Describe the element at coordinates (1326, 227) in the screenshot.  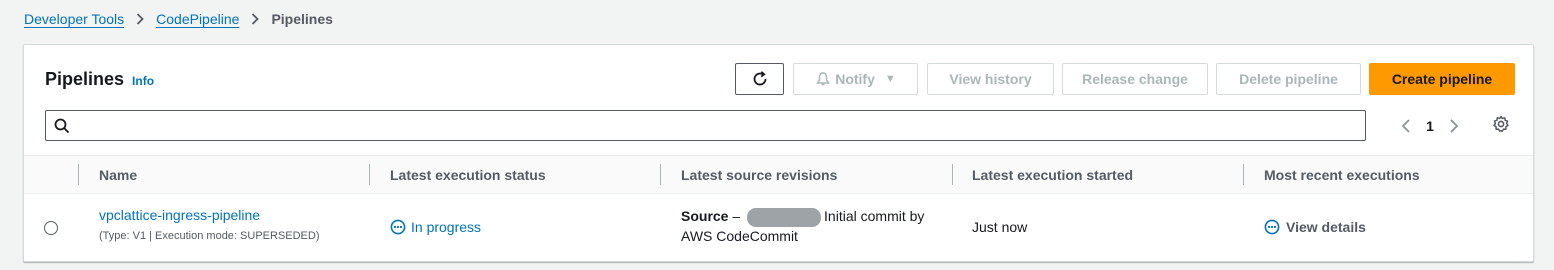
I see `view-details-label: View details` at that location.